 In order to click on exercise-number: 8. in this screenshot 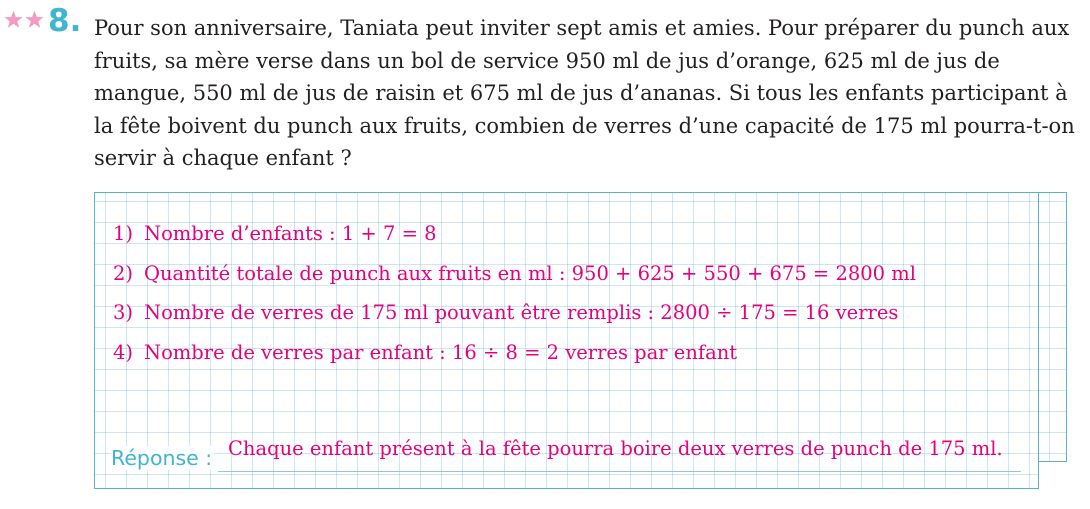, I will do `click(65, 21)`.